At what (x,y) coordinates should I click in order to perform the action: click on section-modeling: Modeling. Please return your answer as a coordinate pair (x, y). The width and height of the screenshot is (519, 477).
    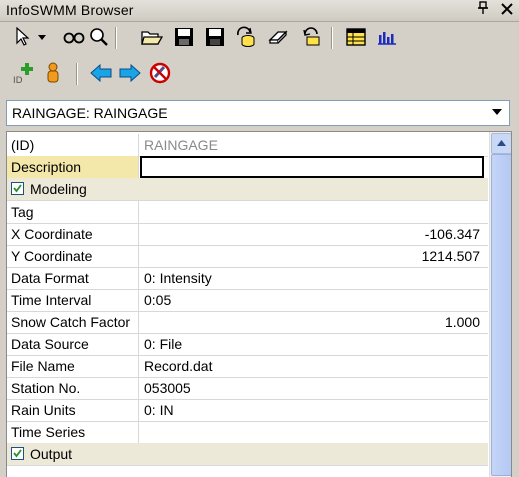
    Looking at the image, I should click on (247, 189).